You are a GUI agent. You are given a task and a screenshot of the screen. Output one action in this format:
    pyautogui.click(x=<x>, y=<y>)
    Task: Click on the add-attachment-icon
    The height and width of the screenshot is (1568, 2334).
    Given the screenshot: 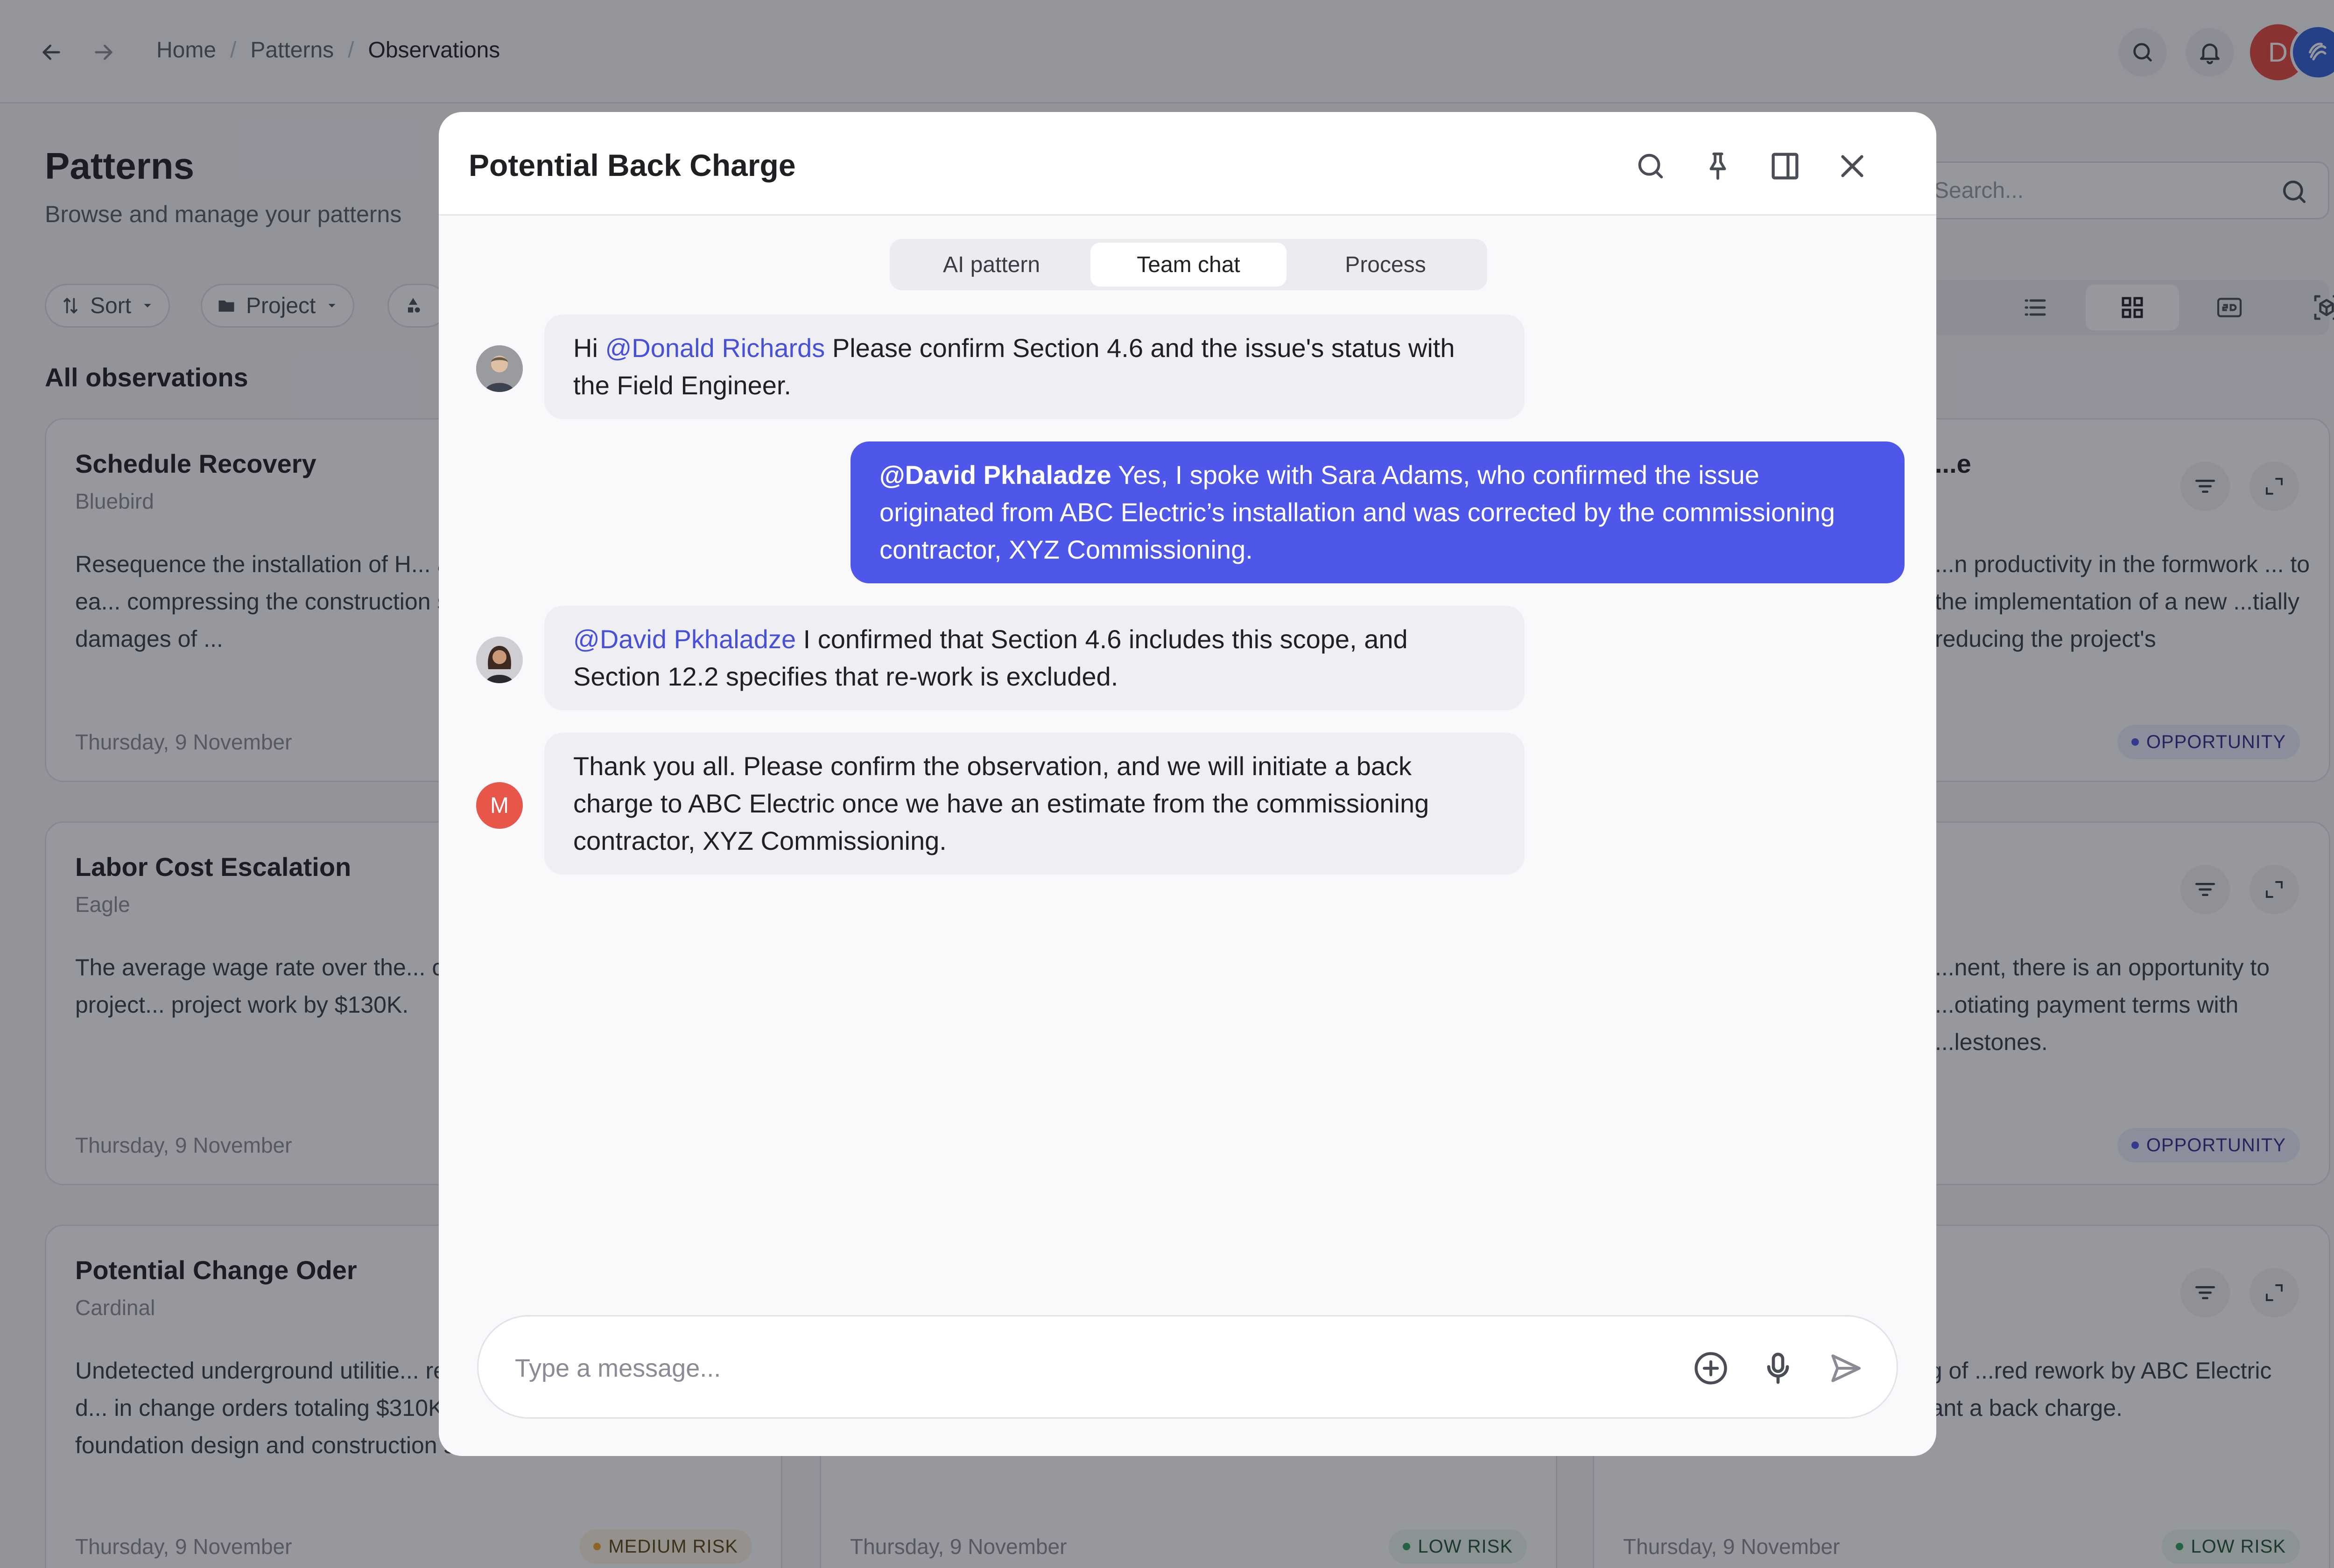 What is the action you would take?
    pyautogui.click(x=1710, y=1368)
    